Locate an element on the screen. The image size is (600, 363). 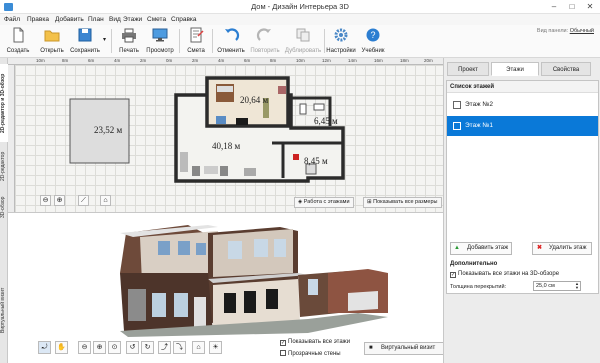
delete-icon: ✖ is located at coordinates (540, 248).